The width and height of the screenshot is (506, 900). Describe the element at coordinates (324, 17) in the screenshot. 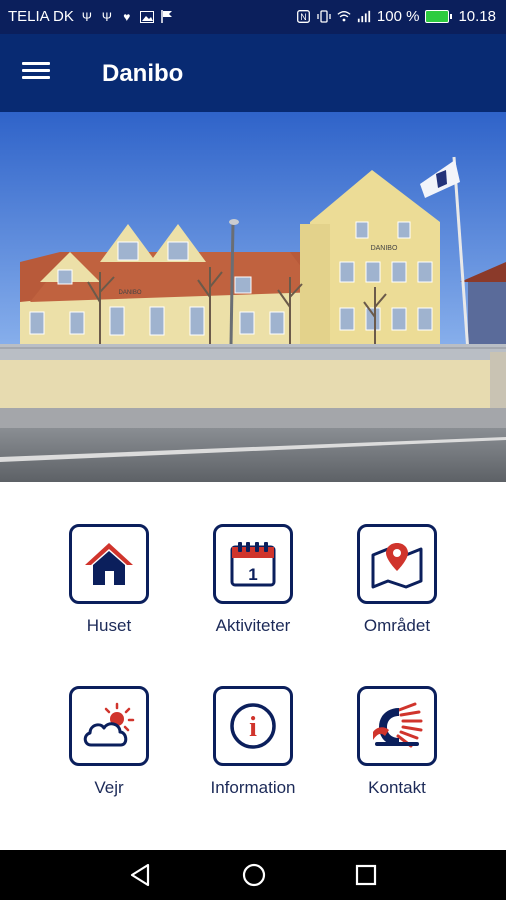

I see `vibrate-icon` at that location.